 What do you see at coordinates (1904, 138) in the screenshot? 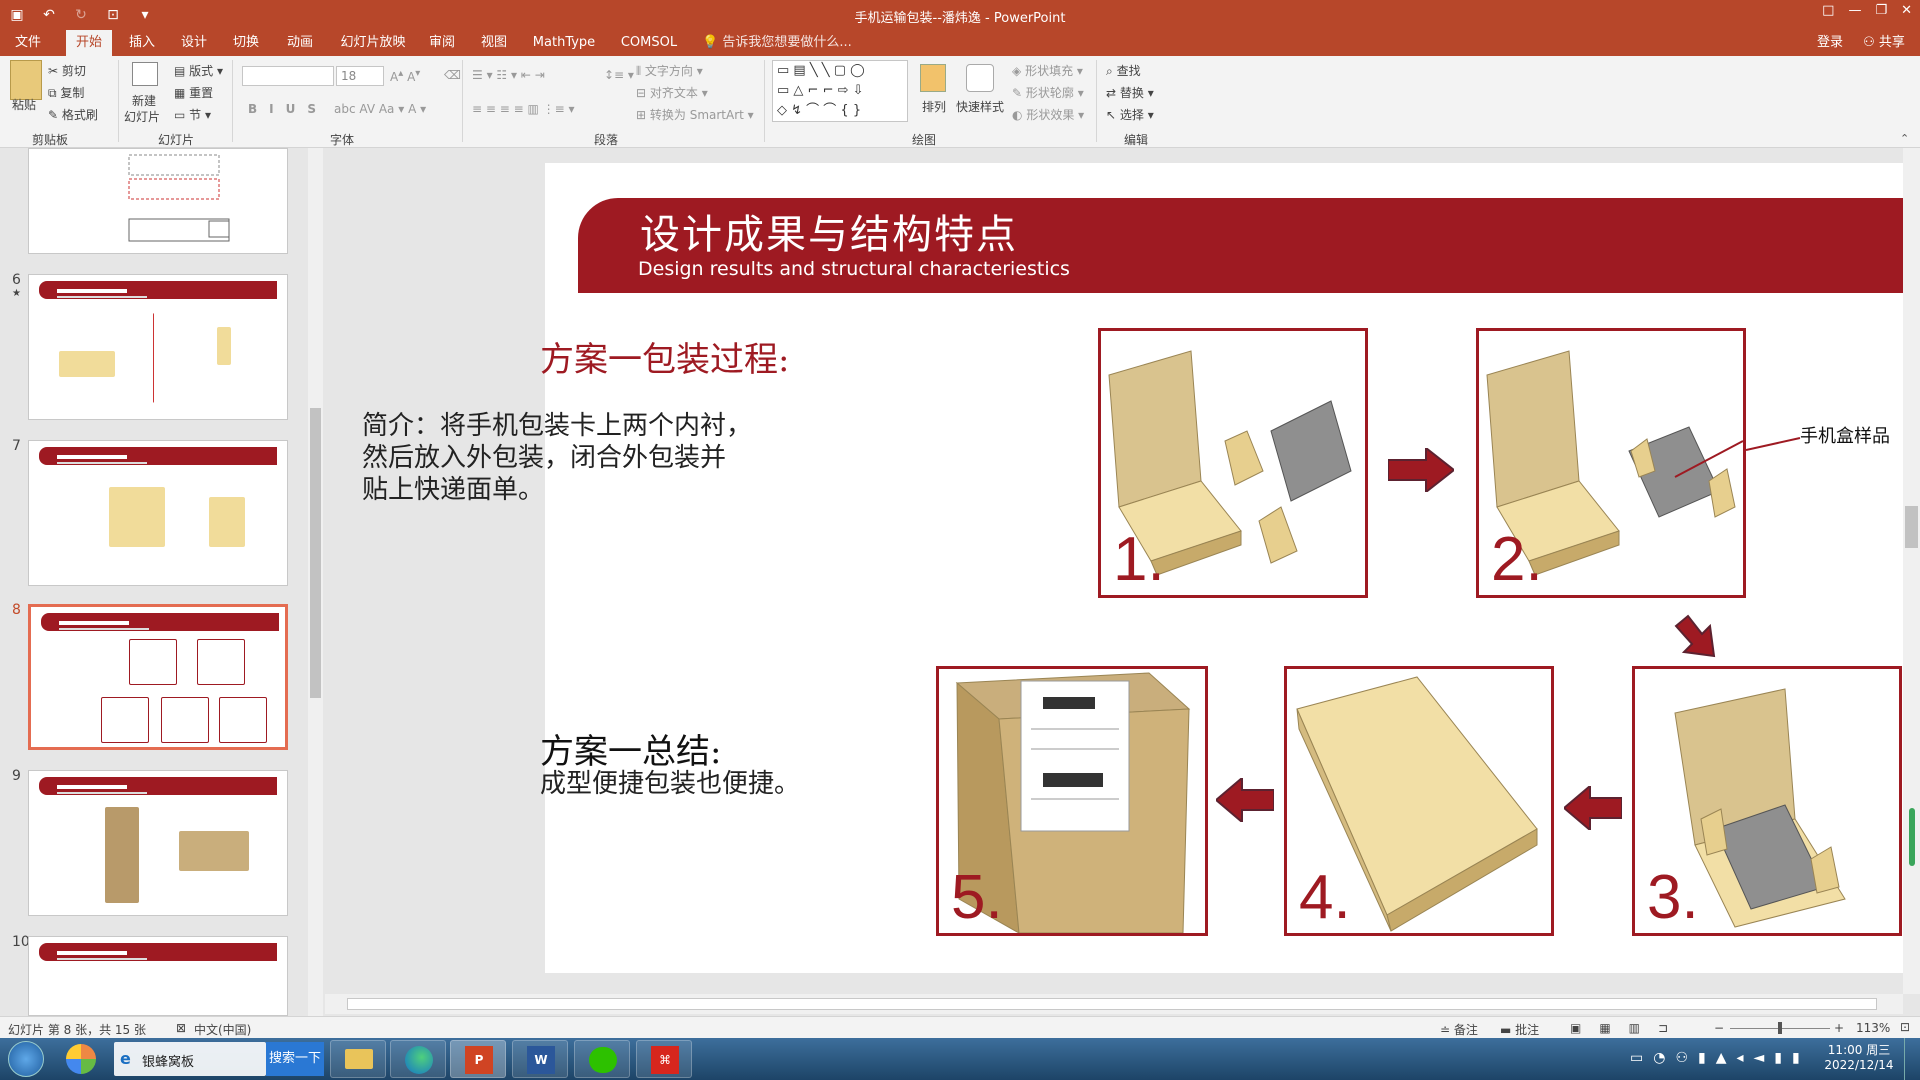
I see `collapse-ribbon-icon: ⌃` at bounding box center [1904, 138].